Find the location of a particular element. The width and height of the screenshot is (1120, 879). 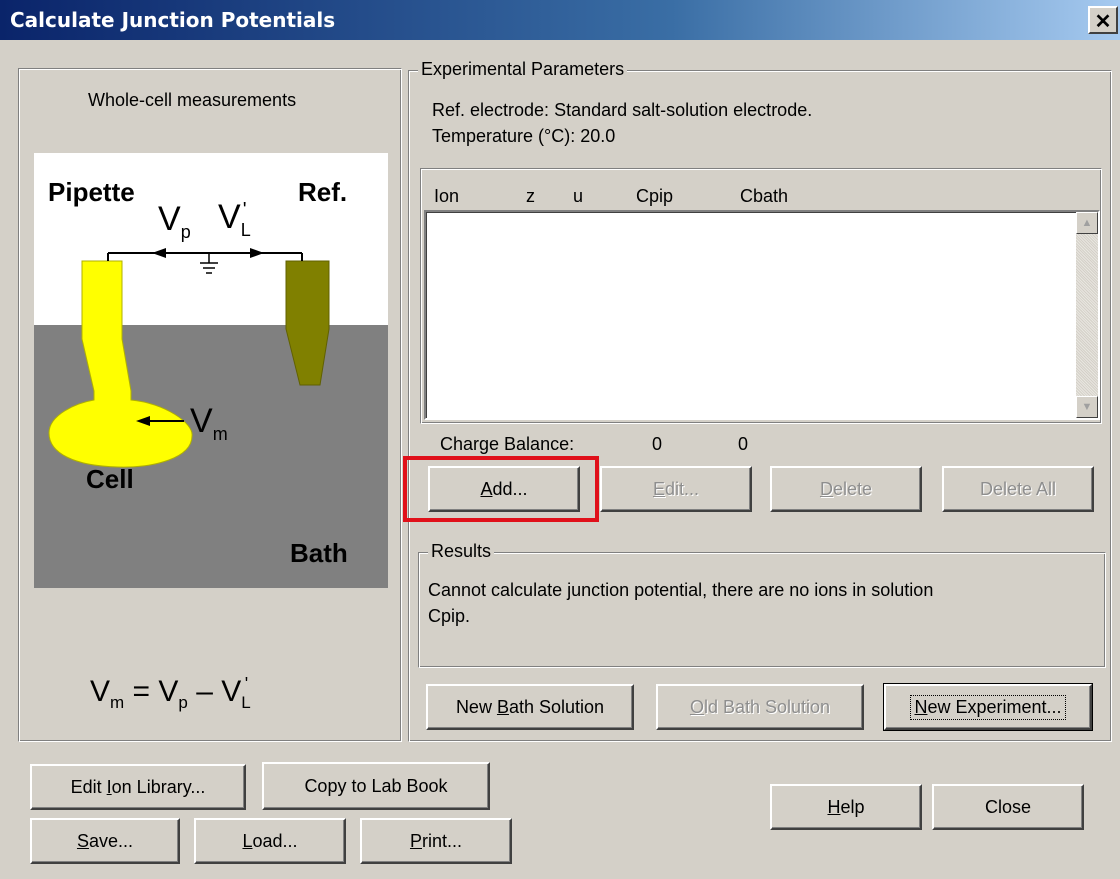

charge-balance-label: Charge Balance: is located at coordinates (507, 444).